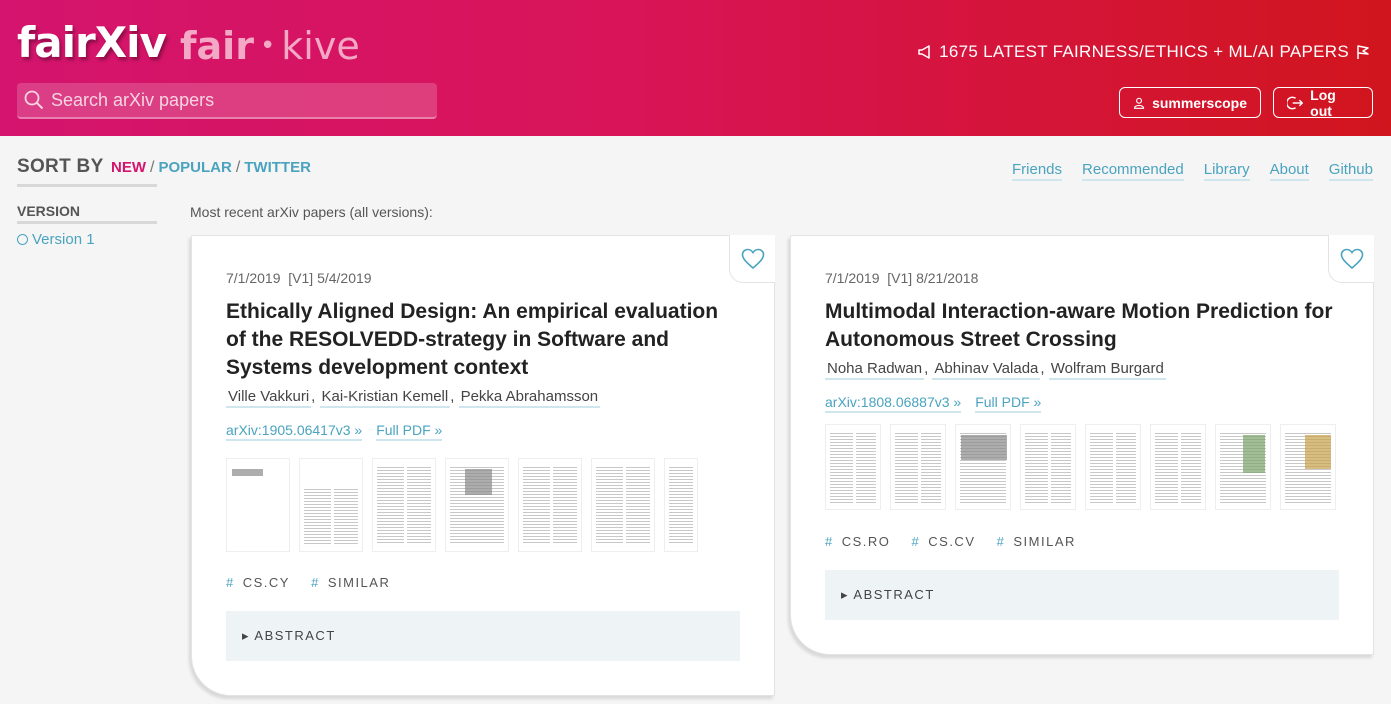  Describe the element at coordinates (875, 370) in the screenshot. I see `author-link: Noha Radwan` at that location.